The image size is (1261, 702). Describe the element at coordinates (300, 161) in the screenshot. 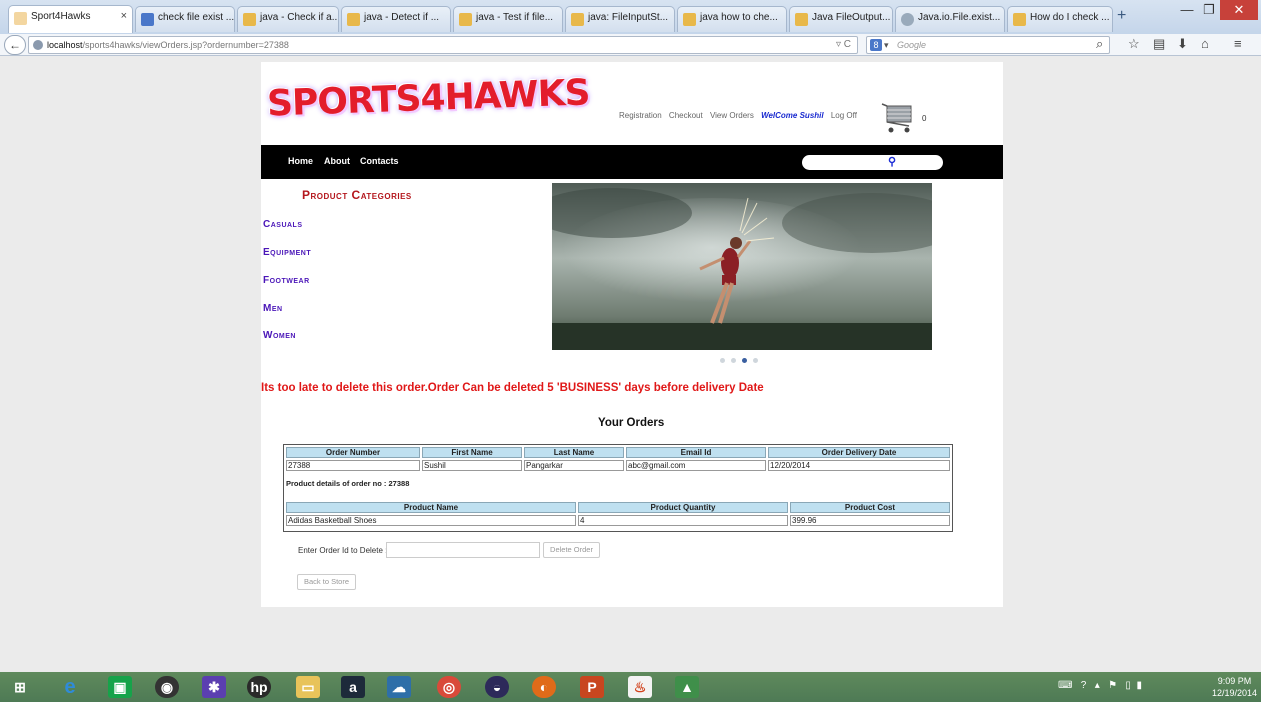

I see `menu-home: Home` at that location.